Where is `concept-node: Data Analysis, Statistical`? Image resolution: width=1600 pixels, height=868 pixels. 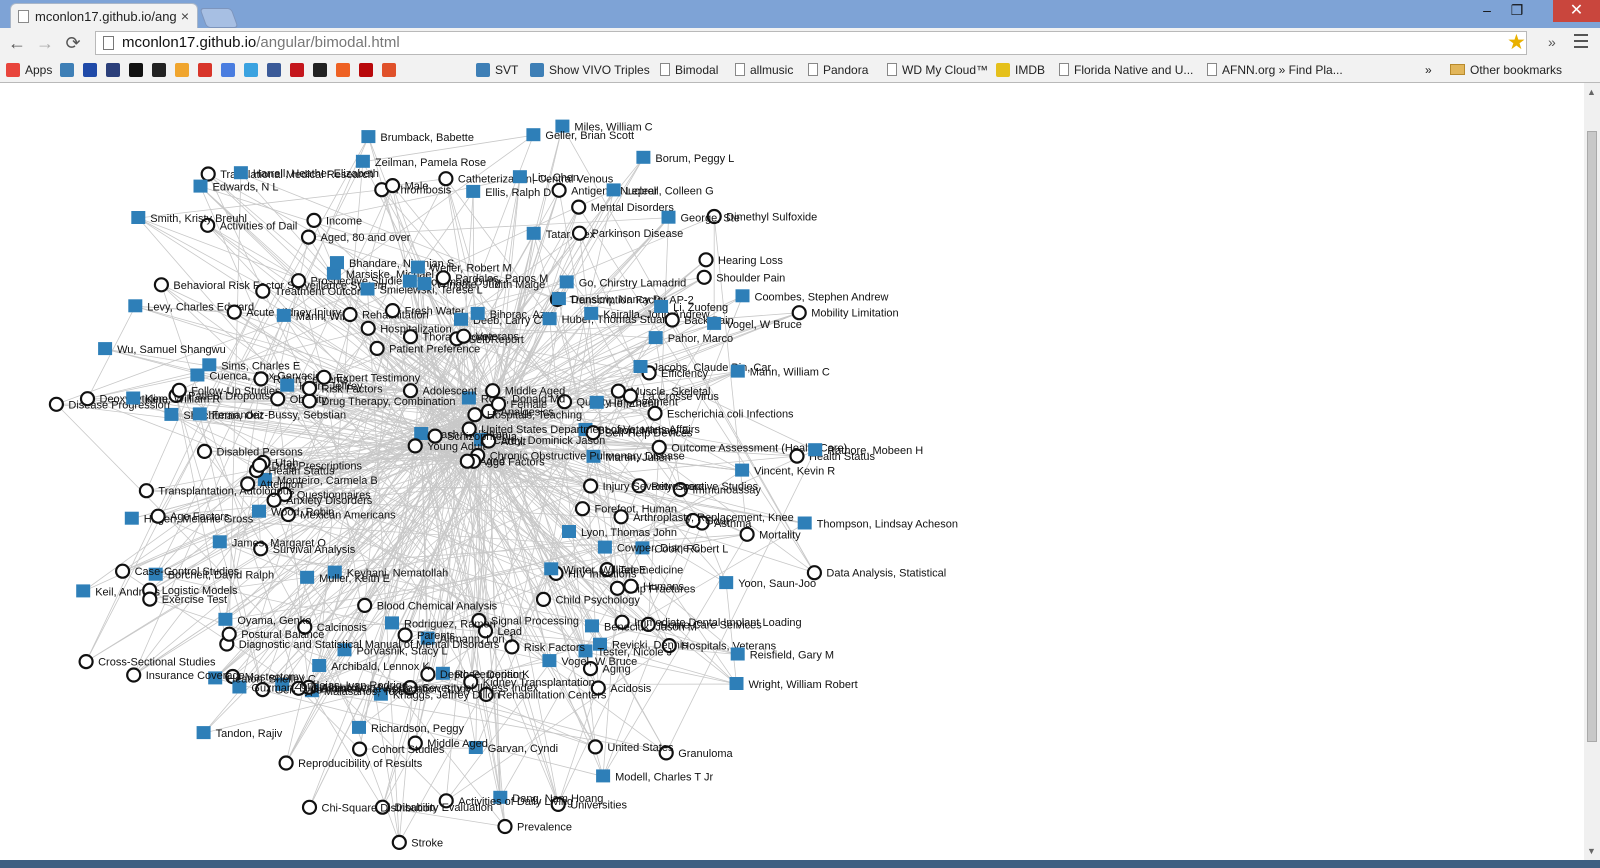
concept-node: Data Analysis, Statistical is located at coordinates (876, 573).